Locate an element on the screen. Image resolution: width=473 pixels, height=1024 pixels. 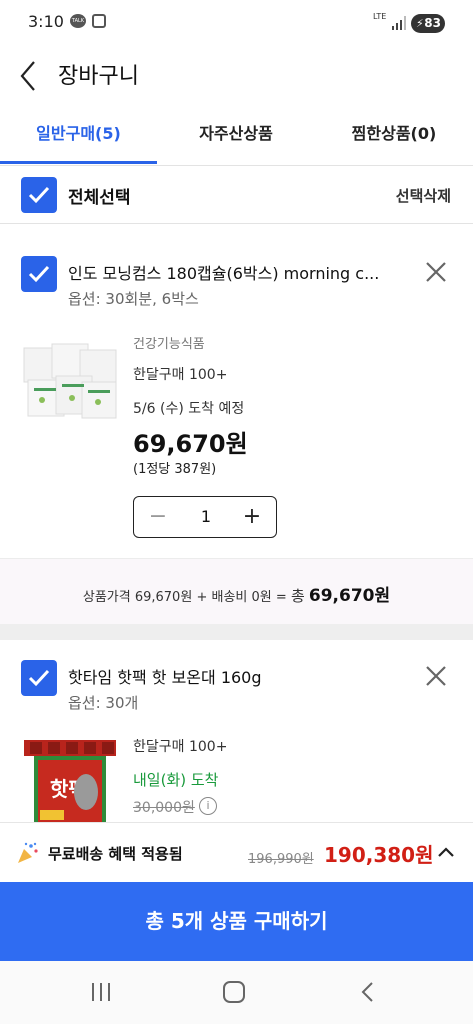
increase-quantity-button: + is located at coordinates (252, 517).